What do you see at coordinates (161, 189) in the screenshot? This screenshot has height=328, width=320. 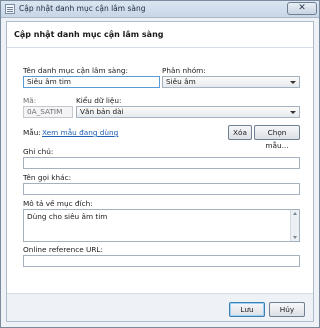 I see `alias-input` at bounding box center [161, 189].